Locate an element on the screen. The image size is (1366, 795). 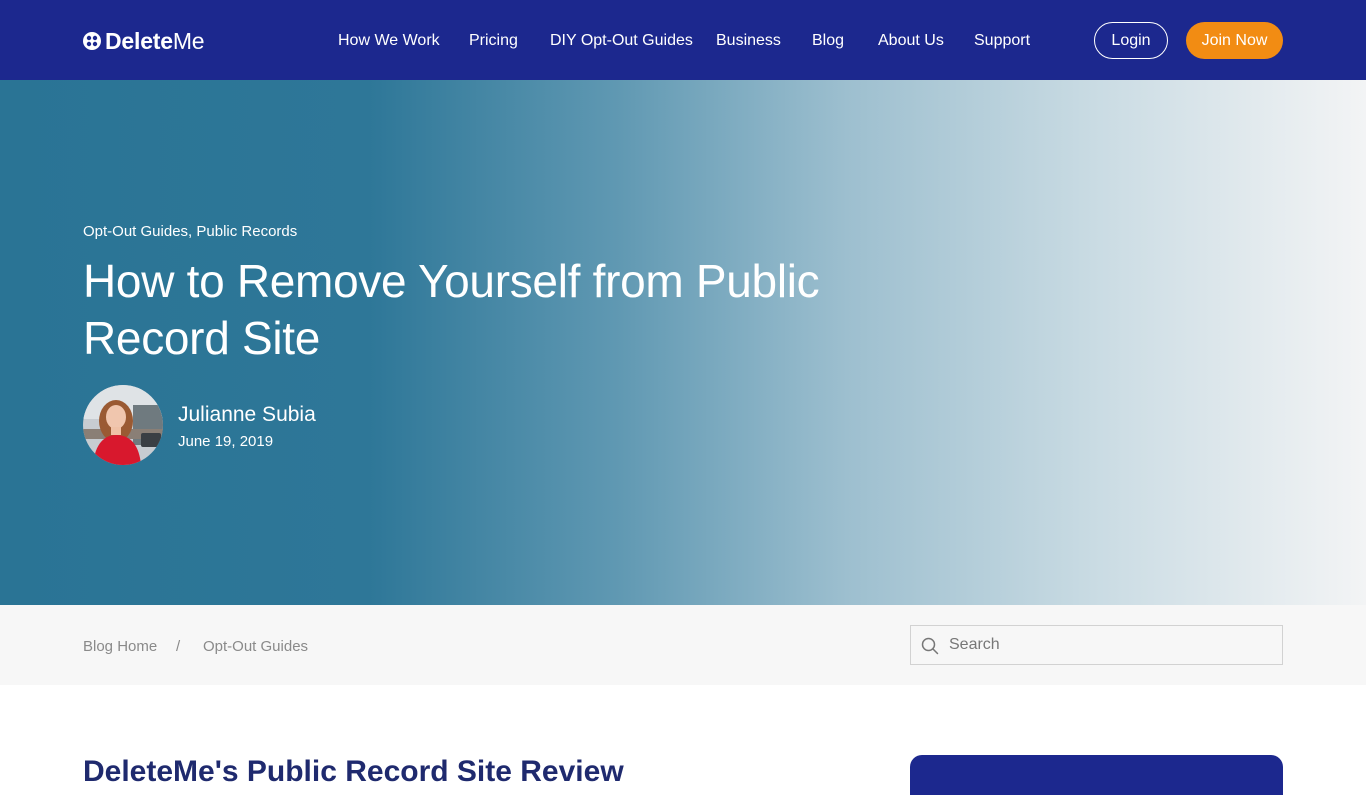
nav-about-us: About Us is located at coordinates (911, 41).